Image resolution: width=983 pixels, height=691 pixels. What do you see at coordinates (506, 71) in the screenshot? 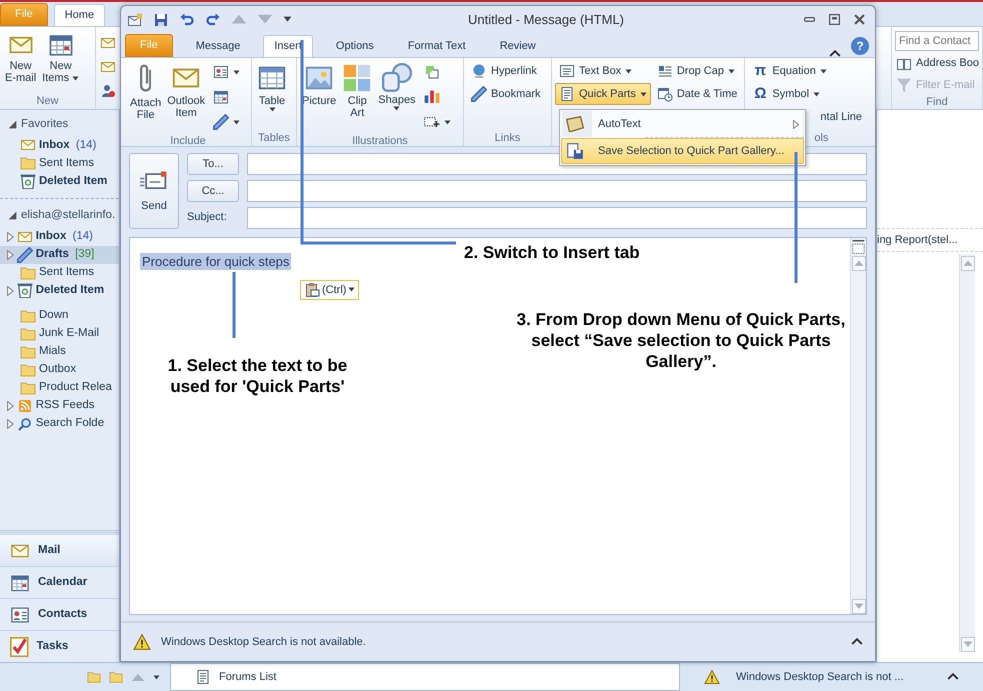
I see `ribbon-button: Hyperlink` at bounding box center [506, 71].